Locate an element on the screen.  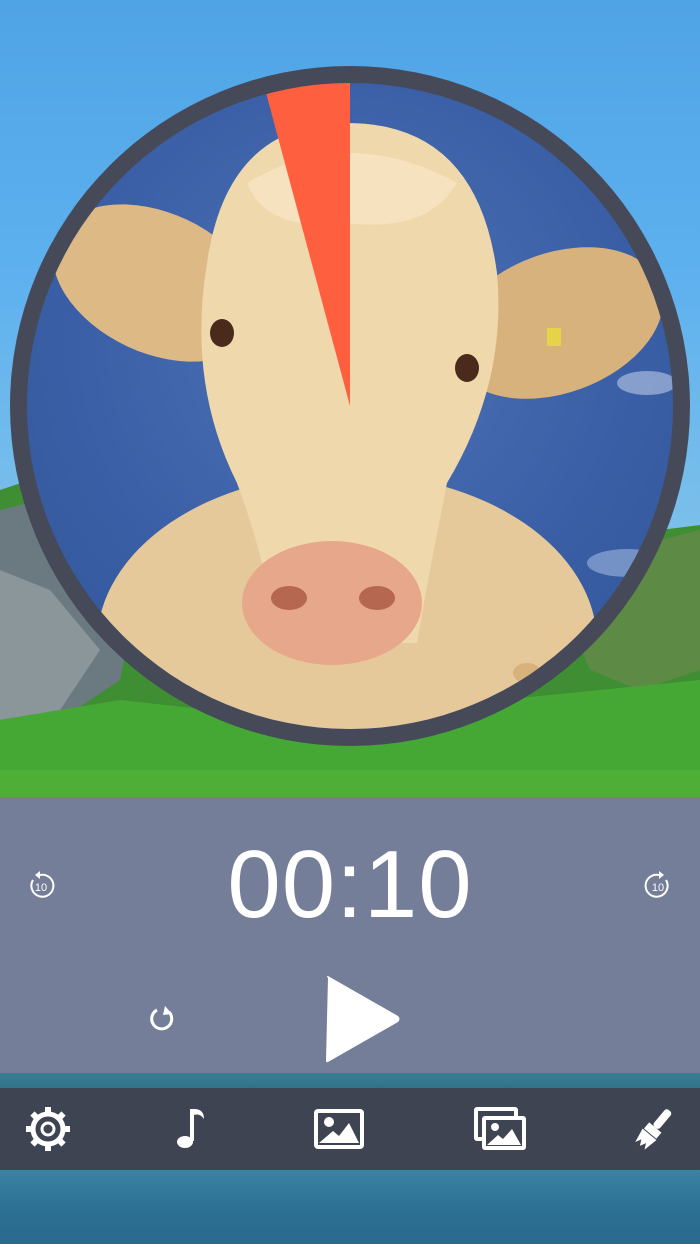
gear-icon is located at coordinates (48, 1129).